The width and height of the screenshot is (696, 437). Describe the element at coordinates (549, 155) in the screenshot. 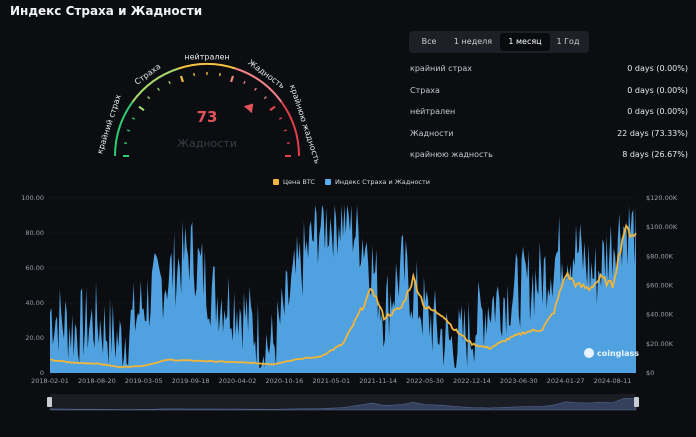

I see `stat-row-extreme-greed: крайнюю жадность 8 days (26.67%)` at that location.